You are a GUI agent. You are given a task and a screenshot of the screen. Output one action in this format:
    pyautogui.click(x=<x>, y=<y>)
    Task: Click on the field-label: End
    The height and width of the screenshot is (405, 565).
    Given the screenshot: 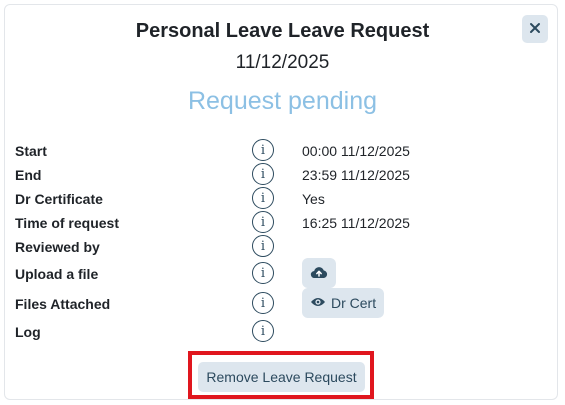 What is the action you would take?
    pyautogui.click(x=28, y=175)
    